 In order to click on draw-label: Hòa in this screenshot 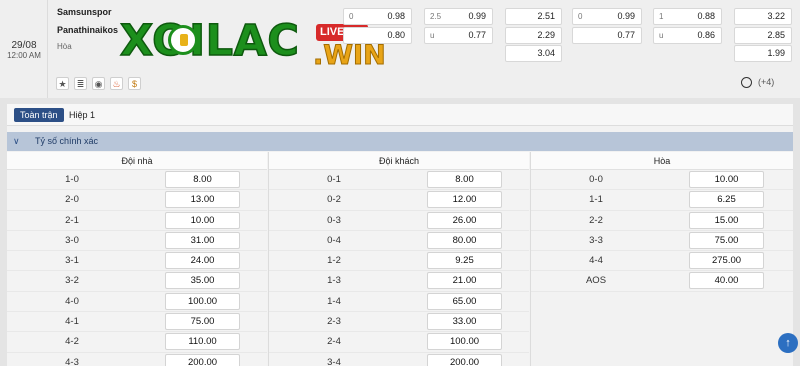, I will do `click(64, 46)`.